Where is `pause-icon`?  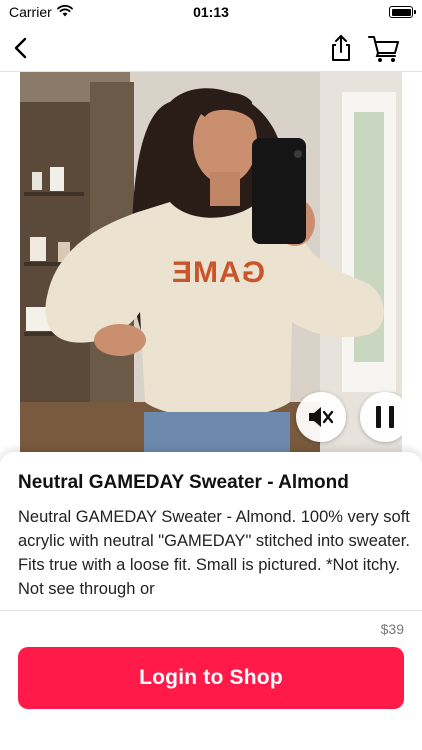 pause-icon is located at coordinates (385, 417).